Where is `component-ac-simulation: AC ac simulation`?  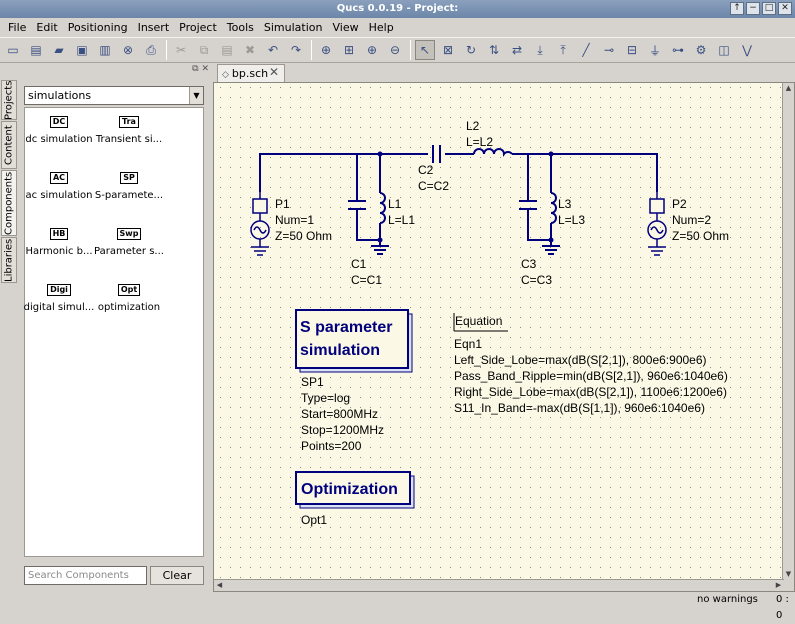
component-ac-simulation: AC ac simulation is located at coordinates (59, 185).